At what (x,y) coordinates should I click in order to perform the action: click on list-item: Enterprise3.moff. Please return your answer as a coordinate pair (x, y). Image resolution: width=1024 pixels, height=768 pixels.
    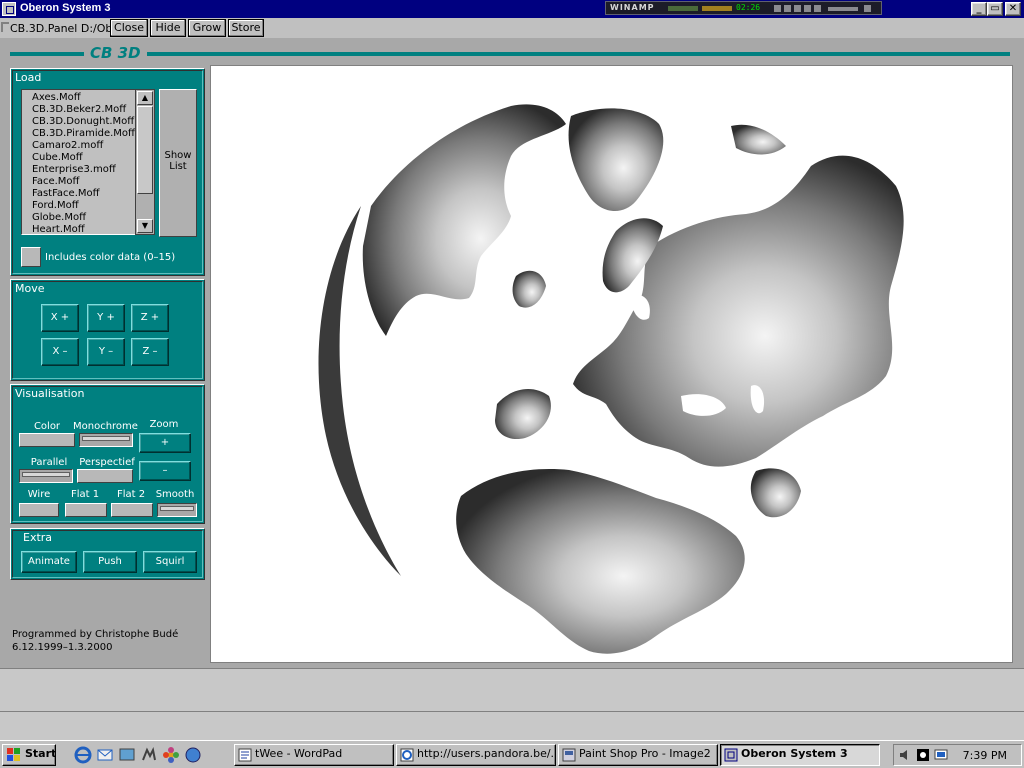
    Looking at the image, I should click on (74, 169).